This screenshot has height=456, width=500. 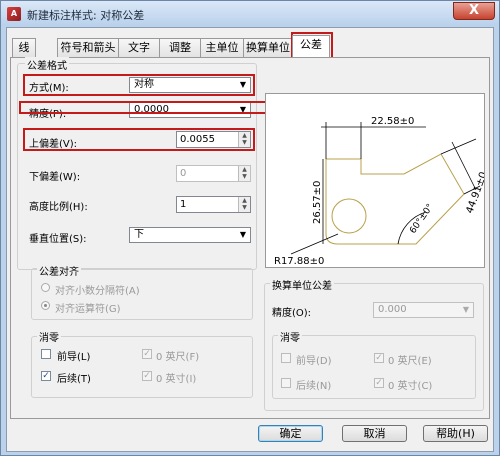 I want to click on tab-alternate-units: 换算单位, so click(x=268, y=47).